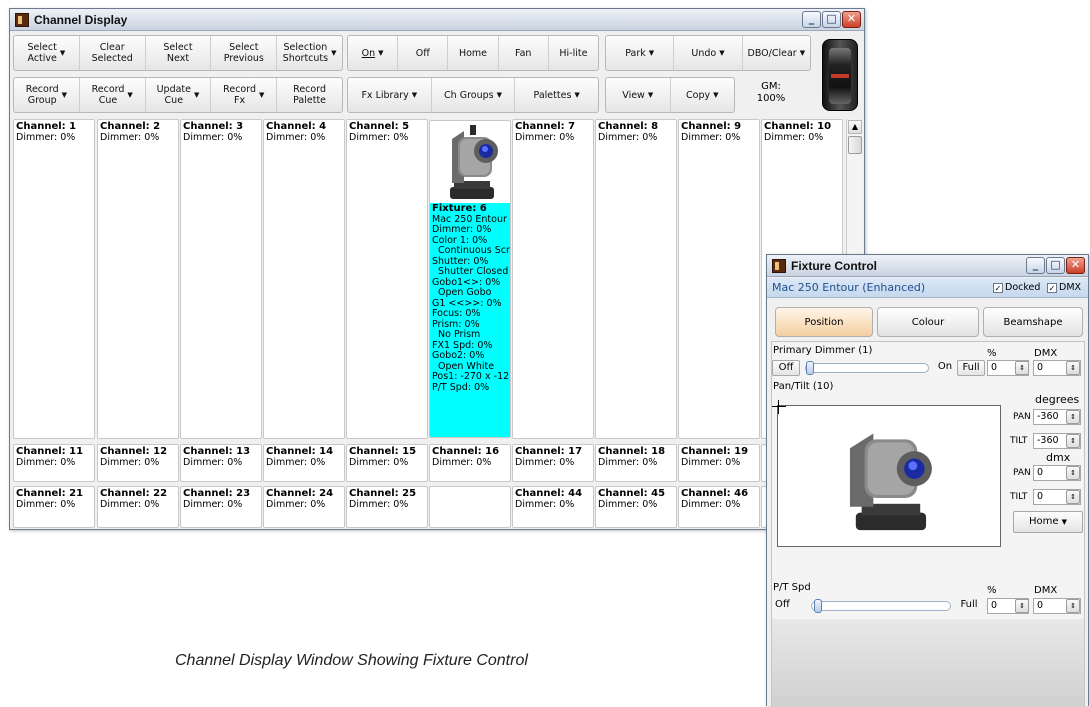 The width and height of the screenshot is (1090, 707). I want to click on selection-shortcuts-button: Selection Shortcuts ▼, so click(309, 53).